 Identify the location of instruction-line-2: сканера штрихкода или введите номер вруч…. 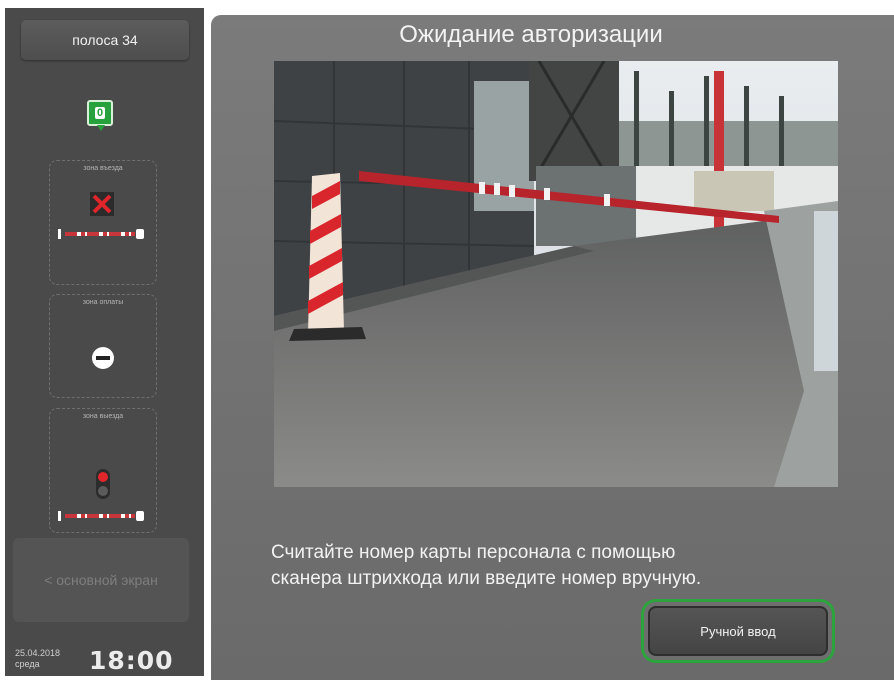
(486, 578).